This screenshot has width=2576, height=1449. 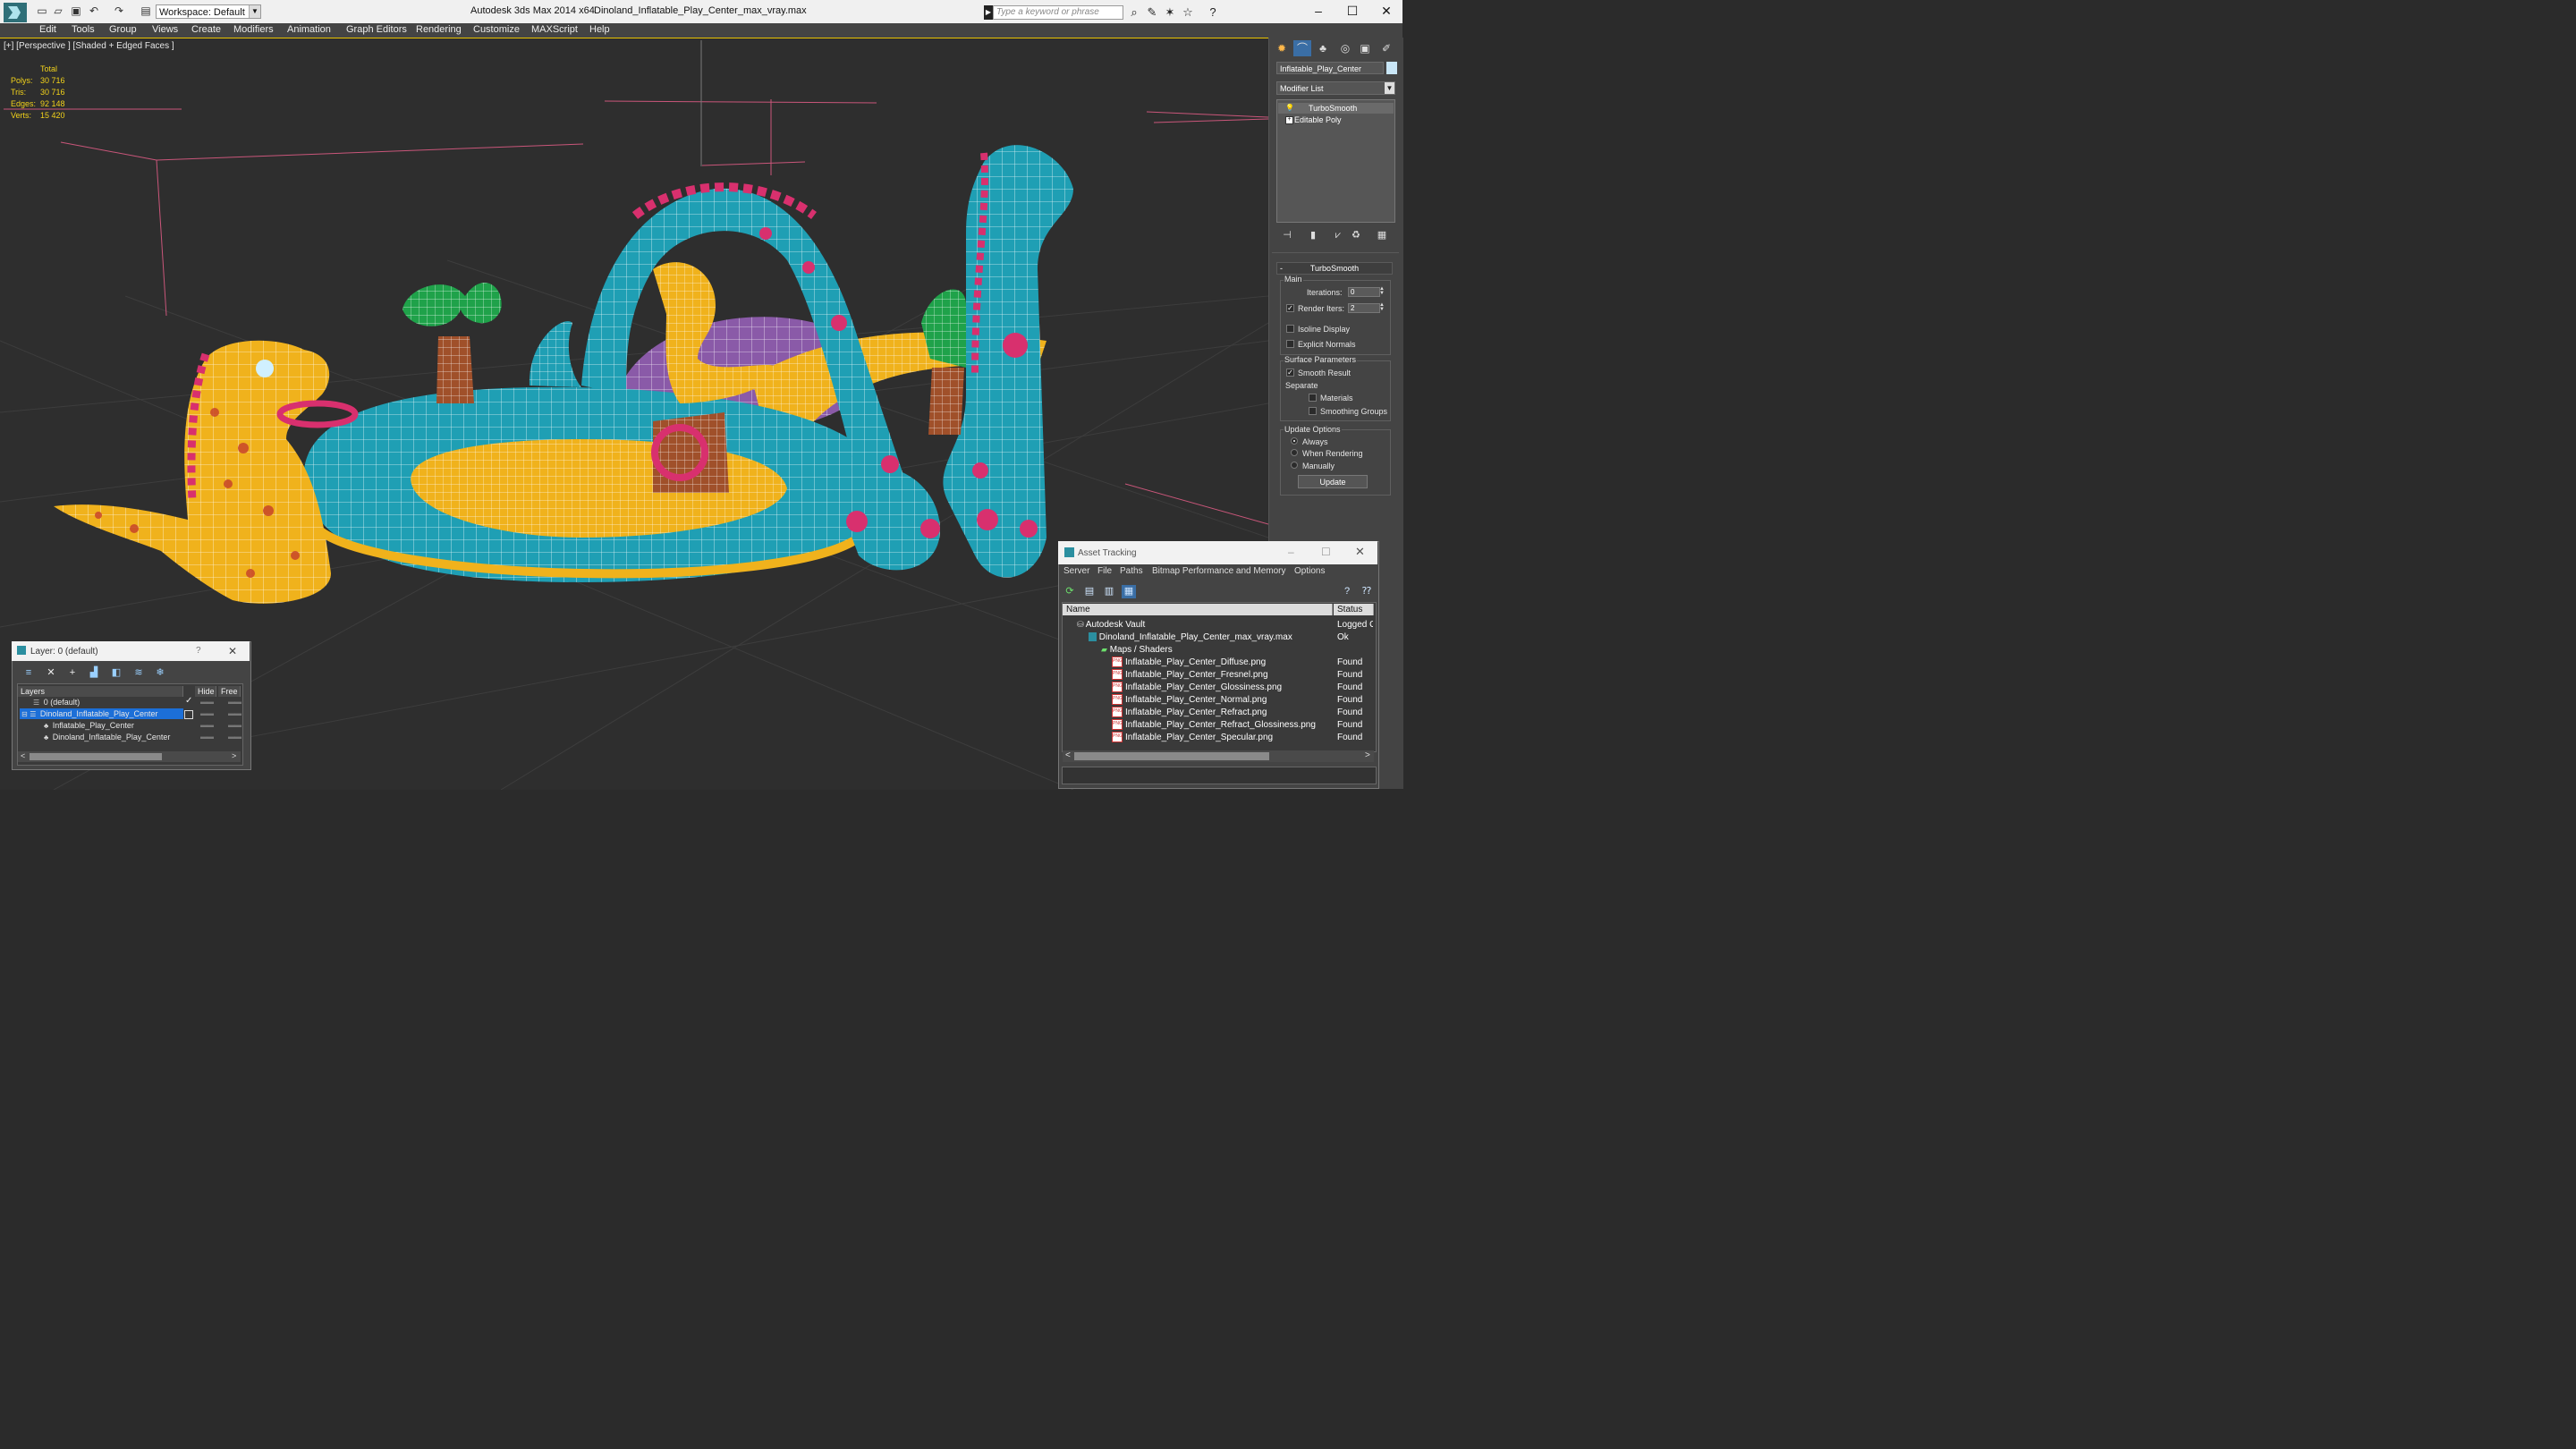 I want to click on menu-help: Help, so click(x=599, y=29).